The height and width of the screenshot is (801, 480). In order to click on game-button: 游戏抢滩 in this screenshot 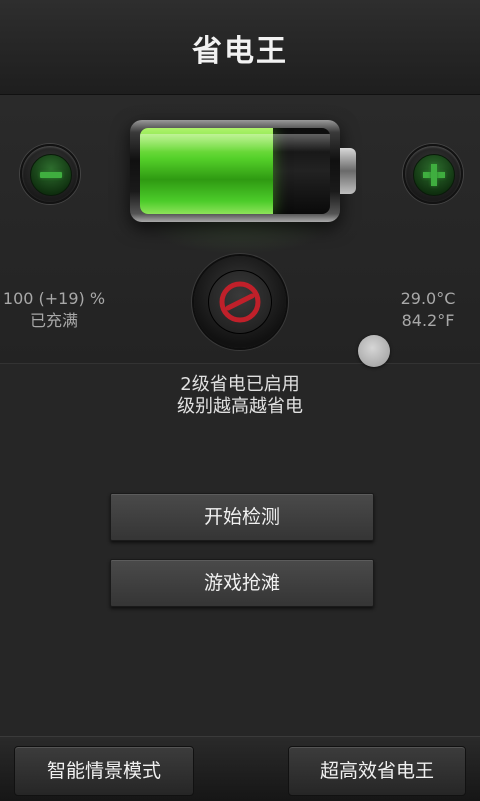, I will do `click(242, 583)`.